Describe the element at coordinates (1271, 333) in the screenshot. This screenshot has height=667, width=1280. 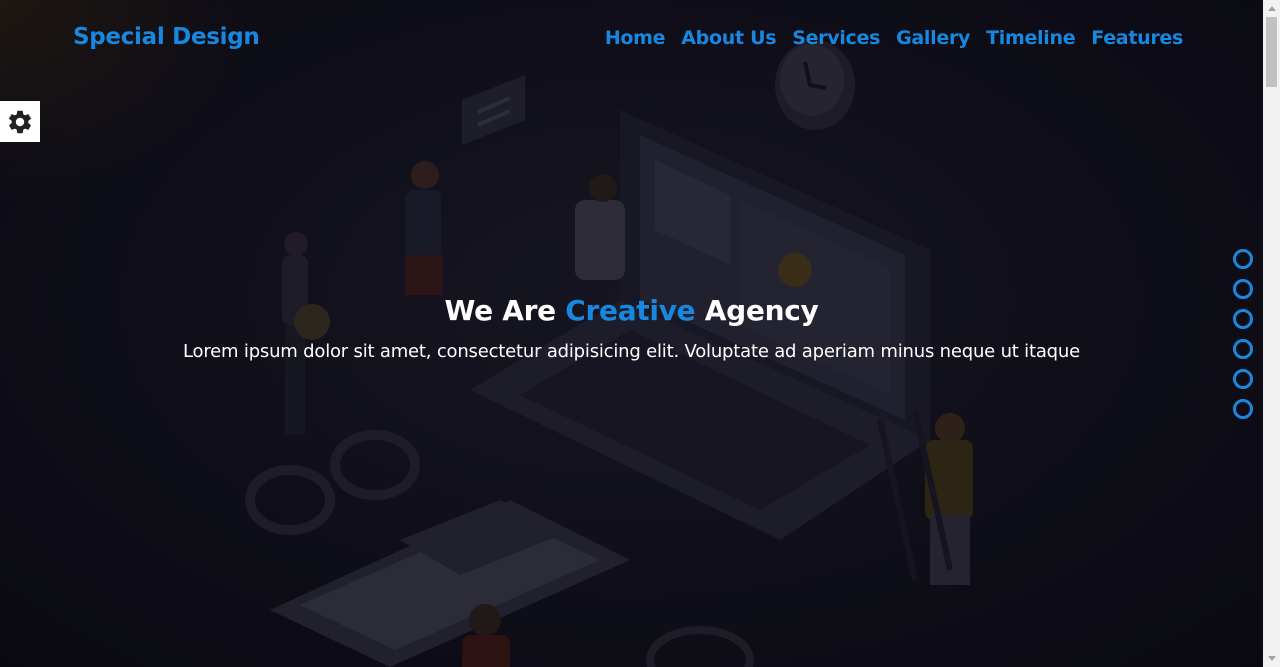
I see `vertical-scrollbar` at that location.